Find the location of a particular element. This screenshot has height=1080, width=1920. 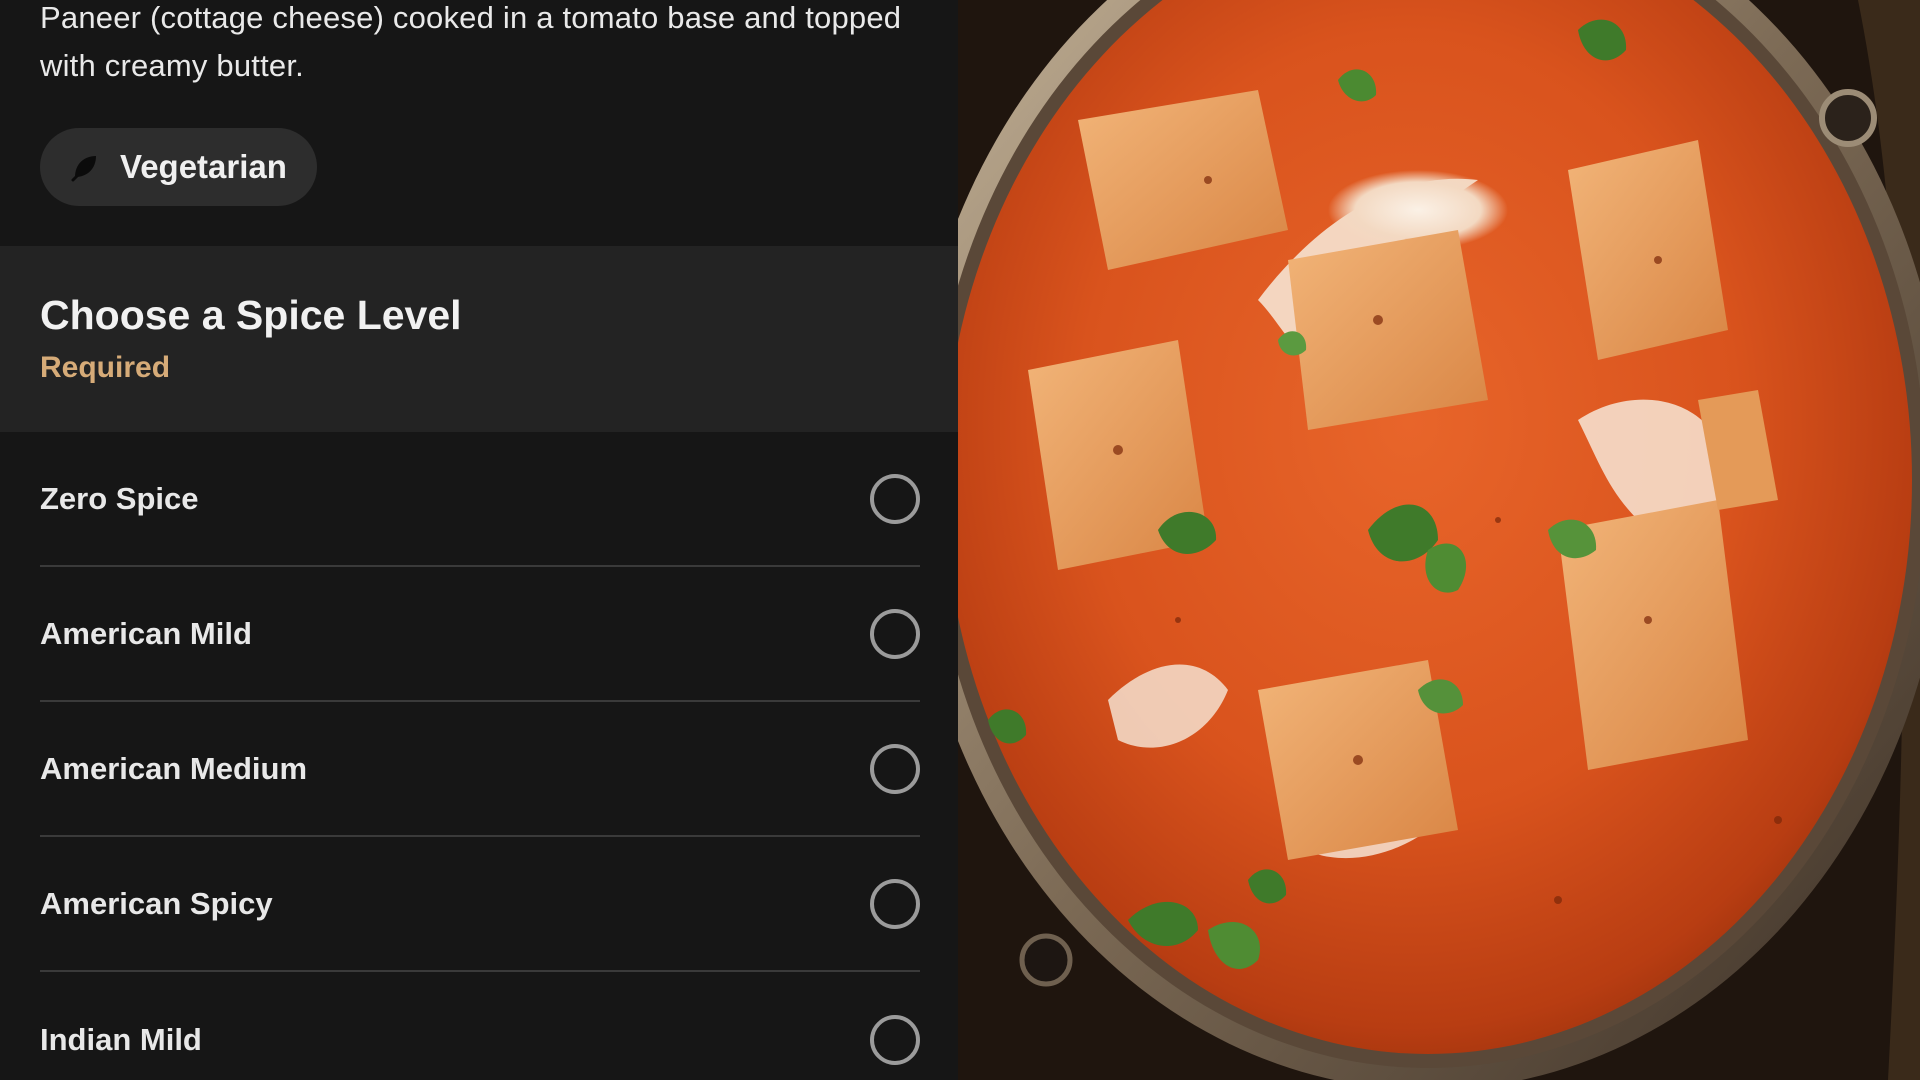

leaf-icon is located at coordinates (83, 169).